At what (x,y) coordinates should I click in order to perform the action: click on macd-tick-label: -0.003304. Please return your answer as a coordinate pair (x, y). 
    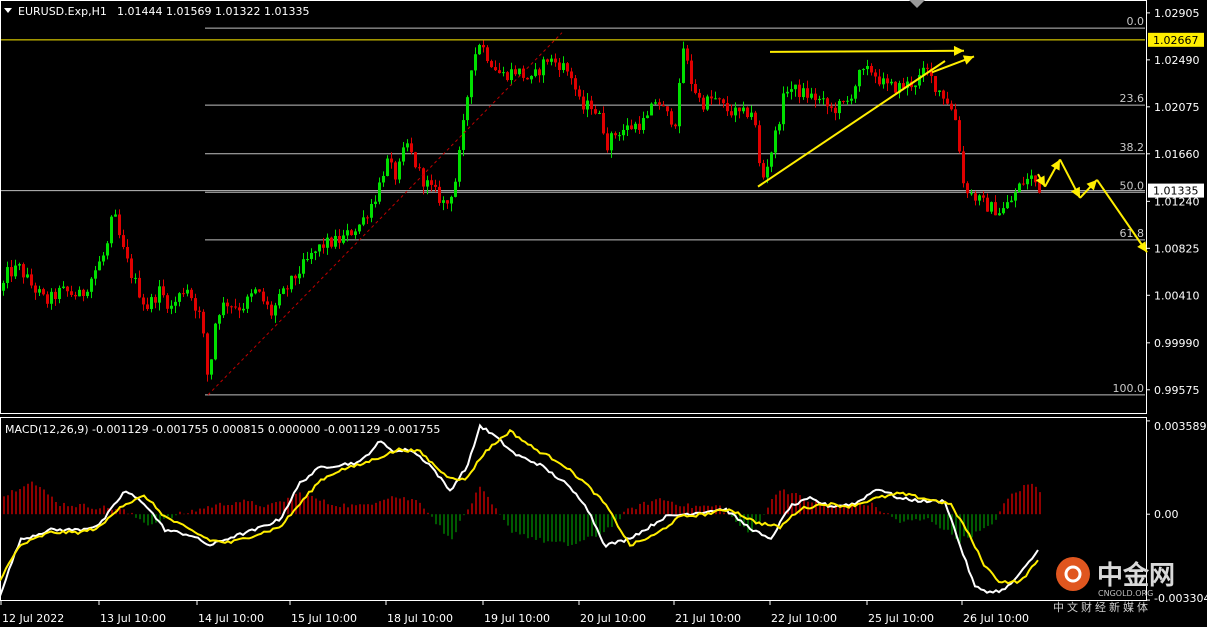
    Looking at the image, I should click on (1180, 598).